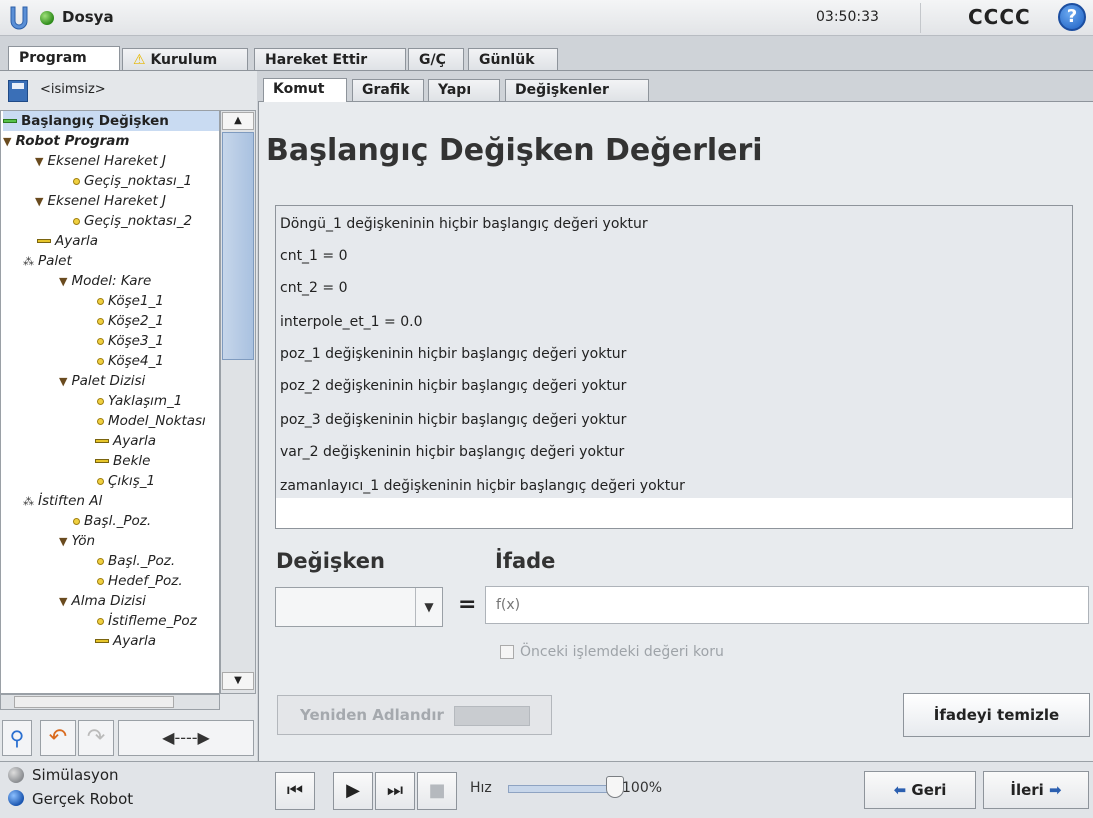 The width and height of the screenshot is (1093, 818). Describe the element at coordinates (353, 791) in the screenshot. I see `play-icon: ▶` at that location.